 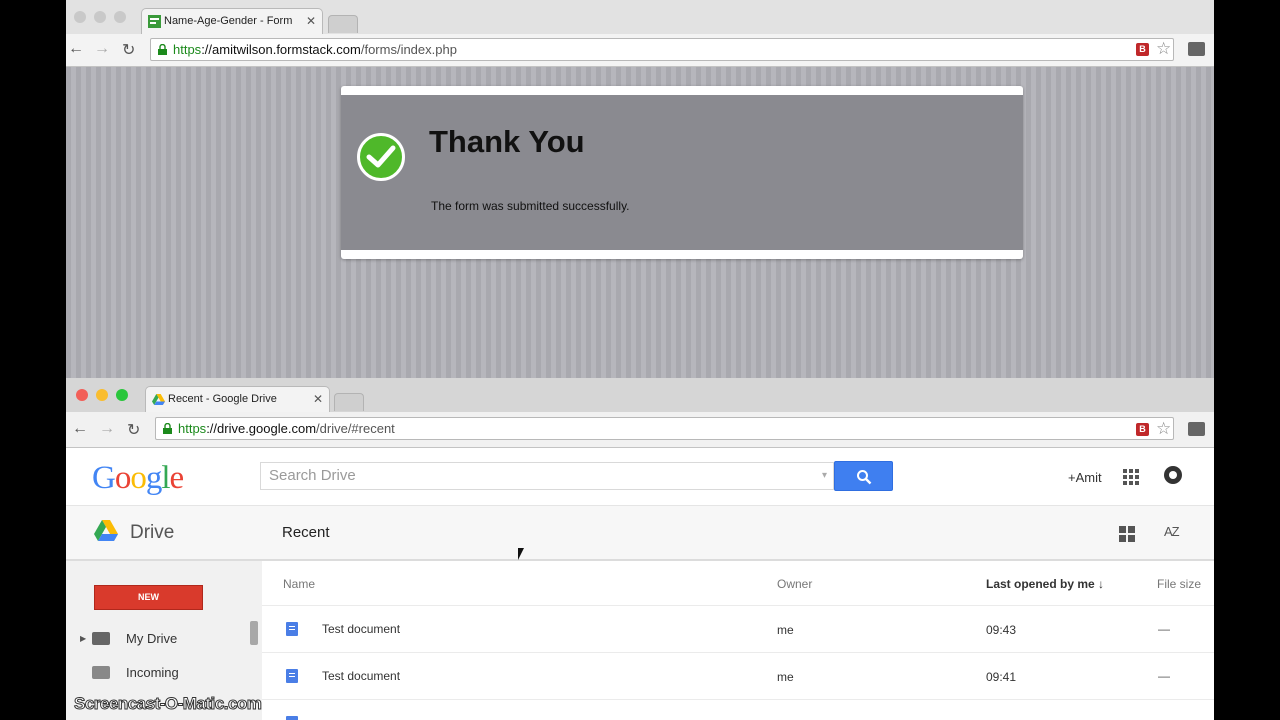 I want to click on google-logo: Google, so click(x=138, y=478).